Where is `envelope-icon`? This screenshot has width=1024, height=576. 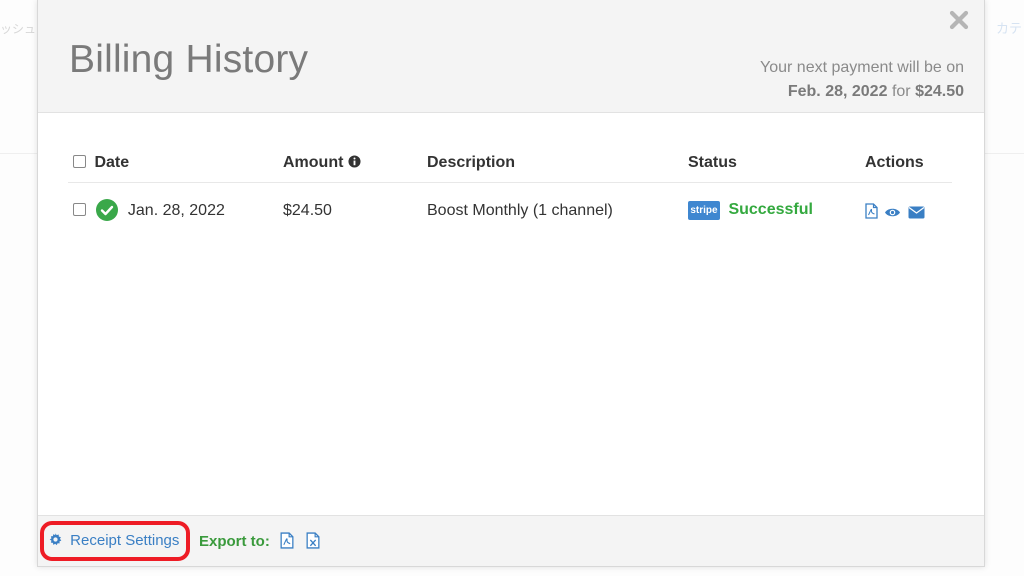
envelope-icon is located at coordinates (916, 215).